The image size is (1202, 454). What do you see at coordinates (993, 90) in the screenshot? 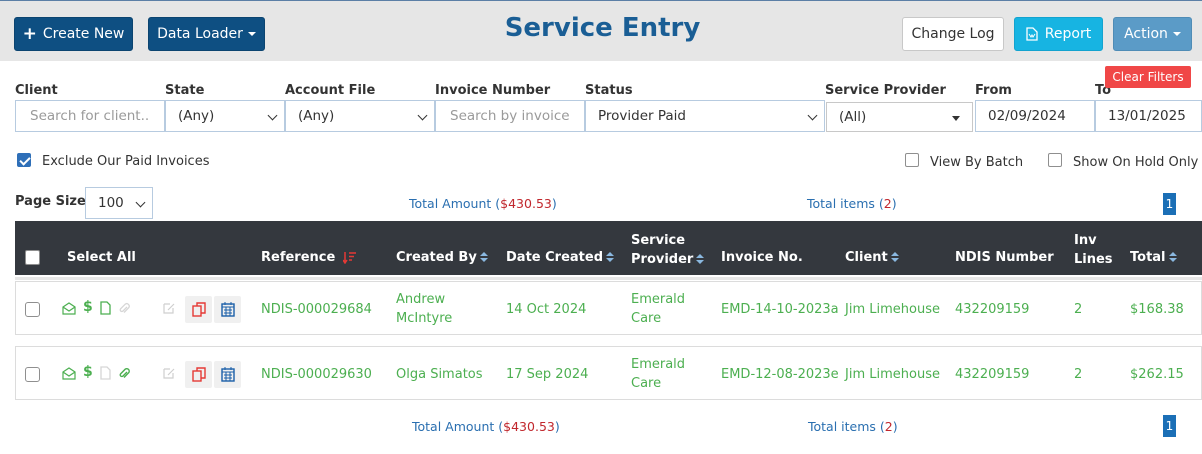
I see `from-filter-label: From` at bounding box center [993, 90].